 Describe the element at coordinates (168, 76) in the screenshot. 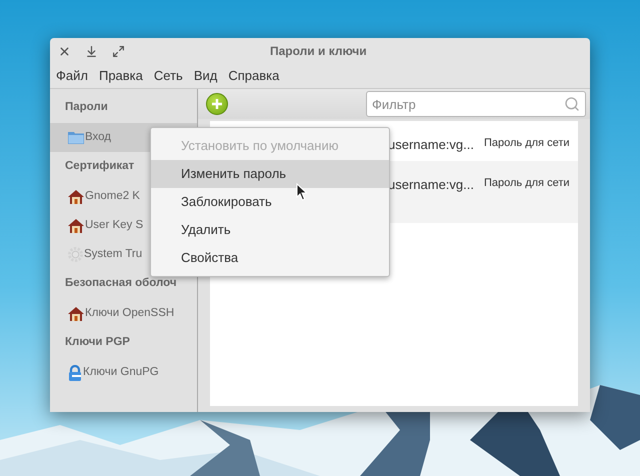

I see `menu-item: Сеть` at that location.